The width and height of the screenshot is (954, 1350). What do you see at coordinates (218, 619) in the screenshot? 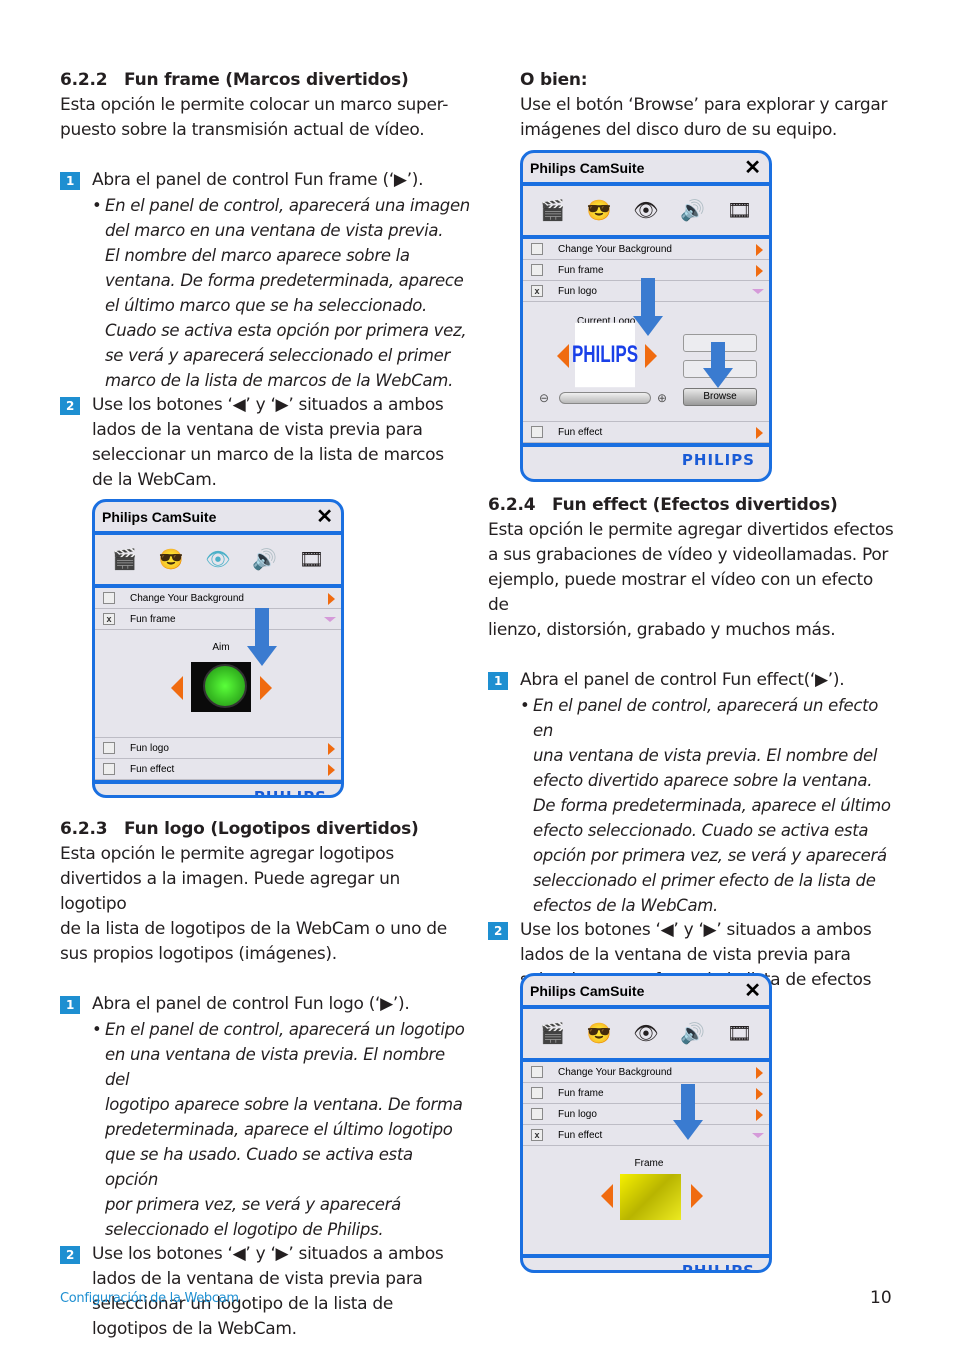
I see `row-fun-frame: x Fun frame` at bounding box center [218, 619].